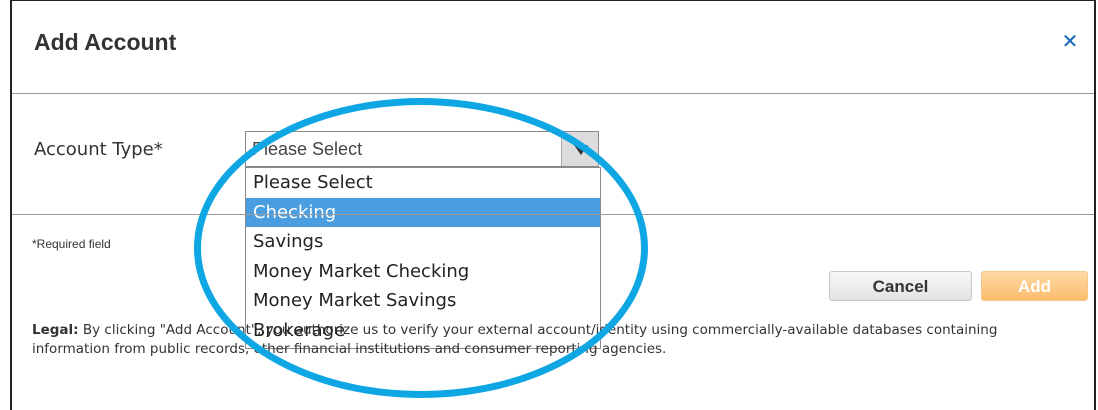  I want to click on legal-label: Legal:, so click(55, 330).